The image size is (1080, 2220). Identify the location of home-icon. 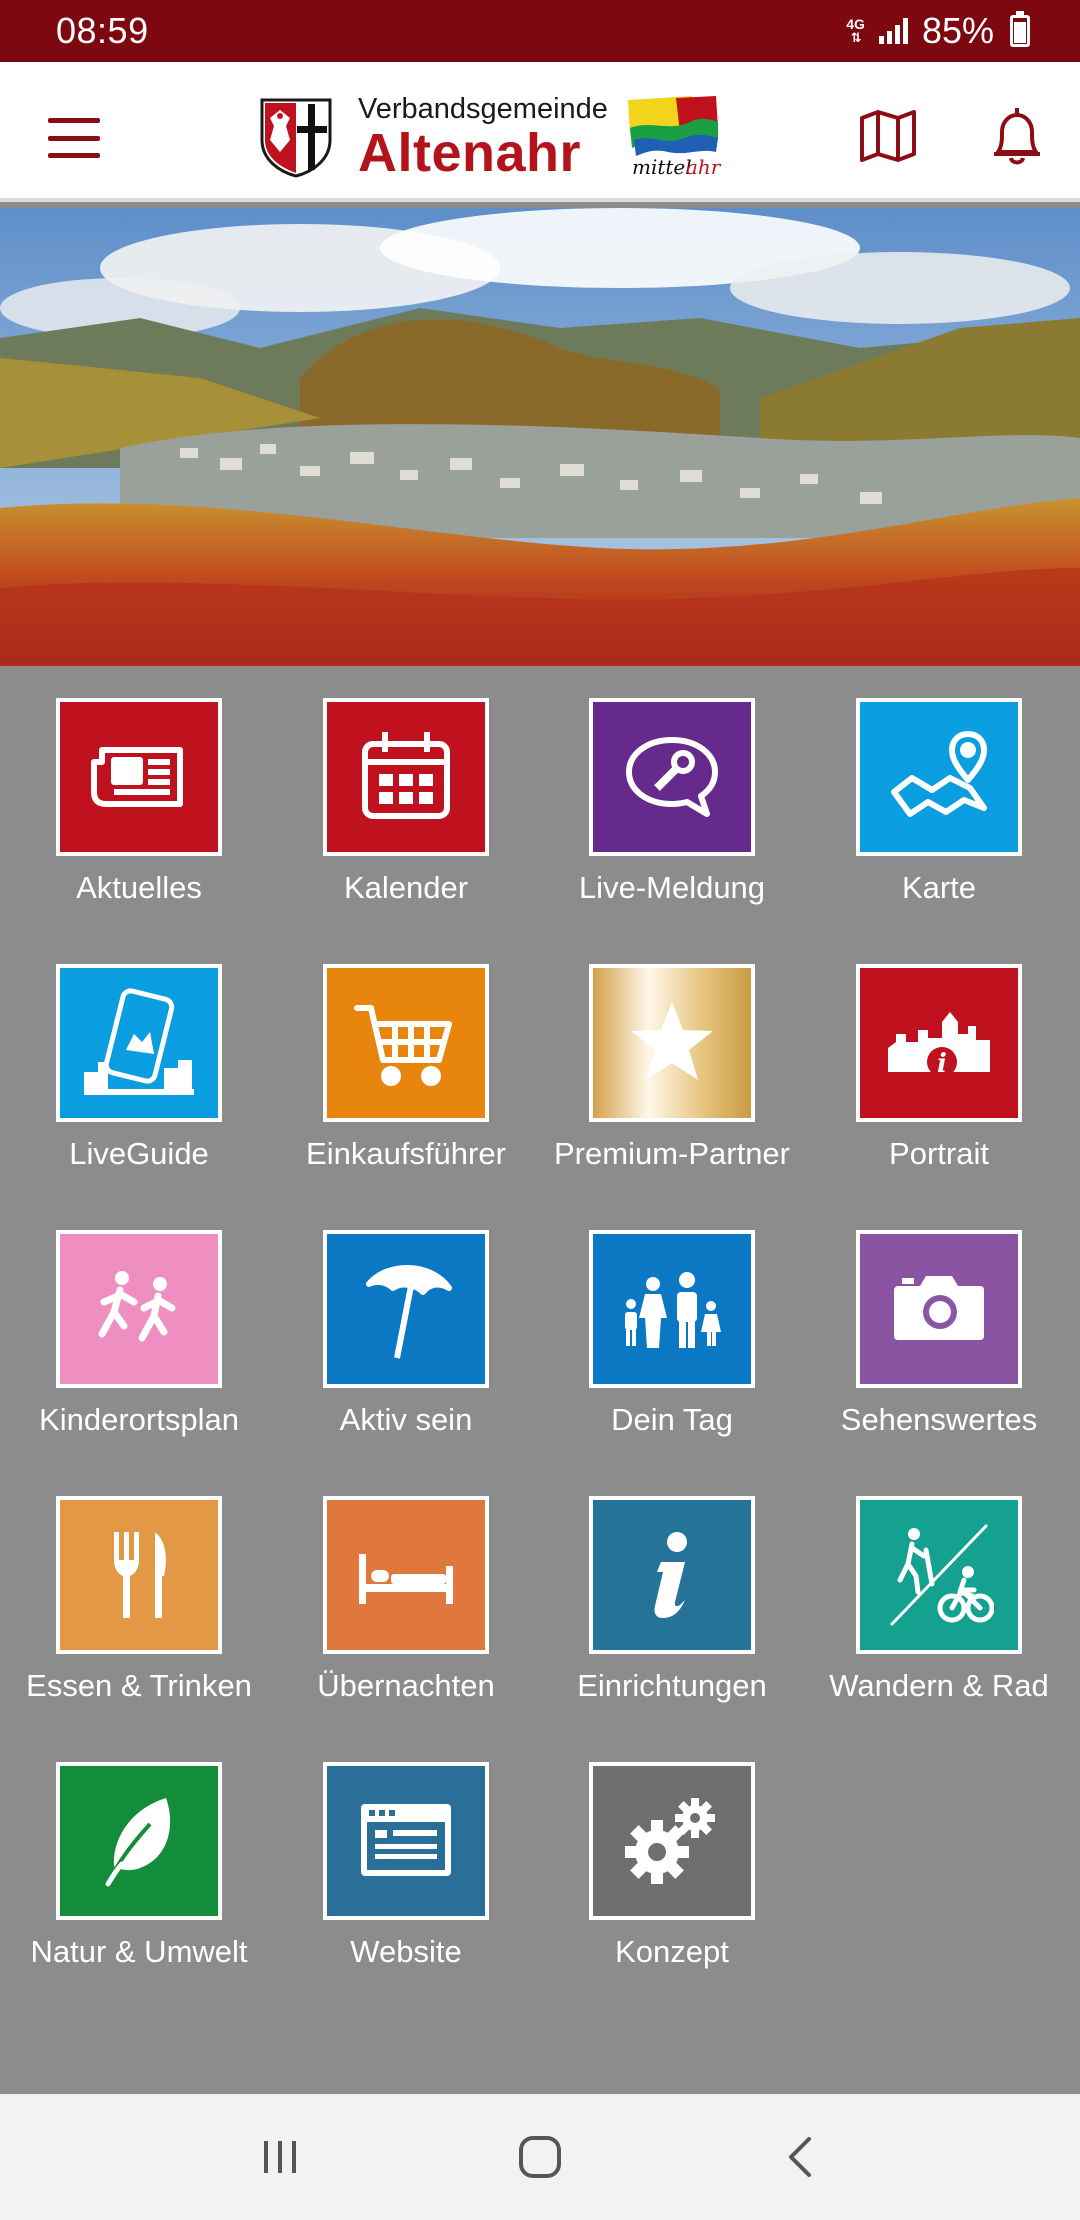
(540, 2157).